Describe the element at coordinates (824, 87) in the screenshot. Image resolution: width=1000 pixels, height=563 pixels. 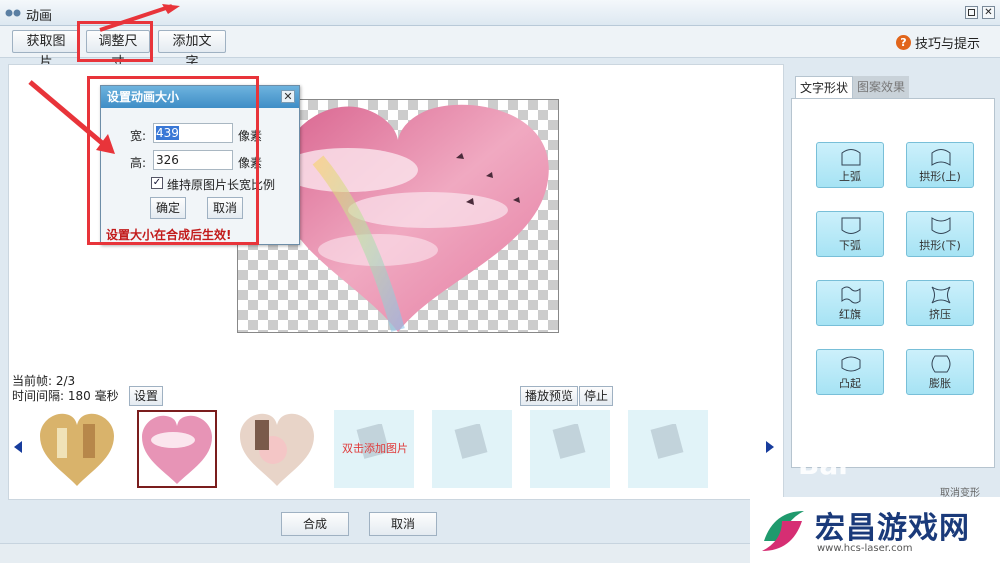
I see `tab-text-shape: 文字形状` at that location.